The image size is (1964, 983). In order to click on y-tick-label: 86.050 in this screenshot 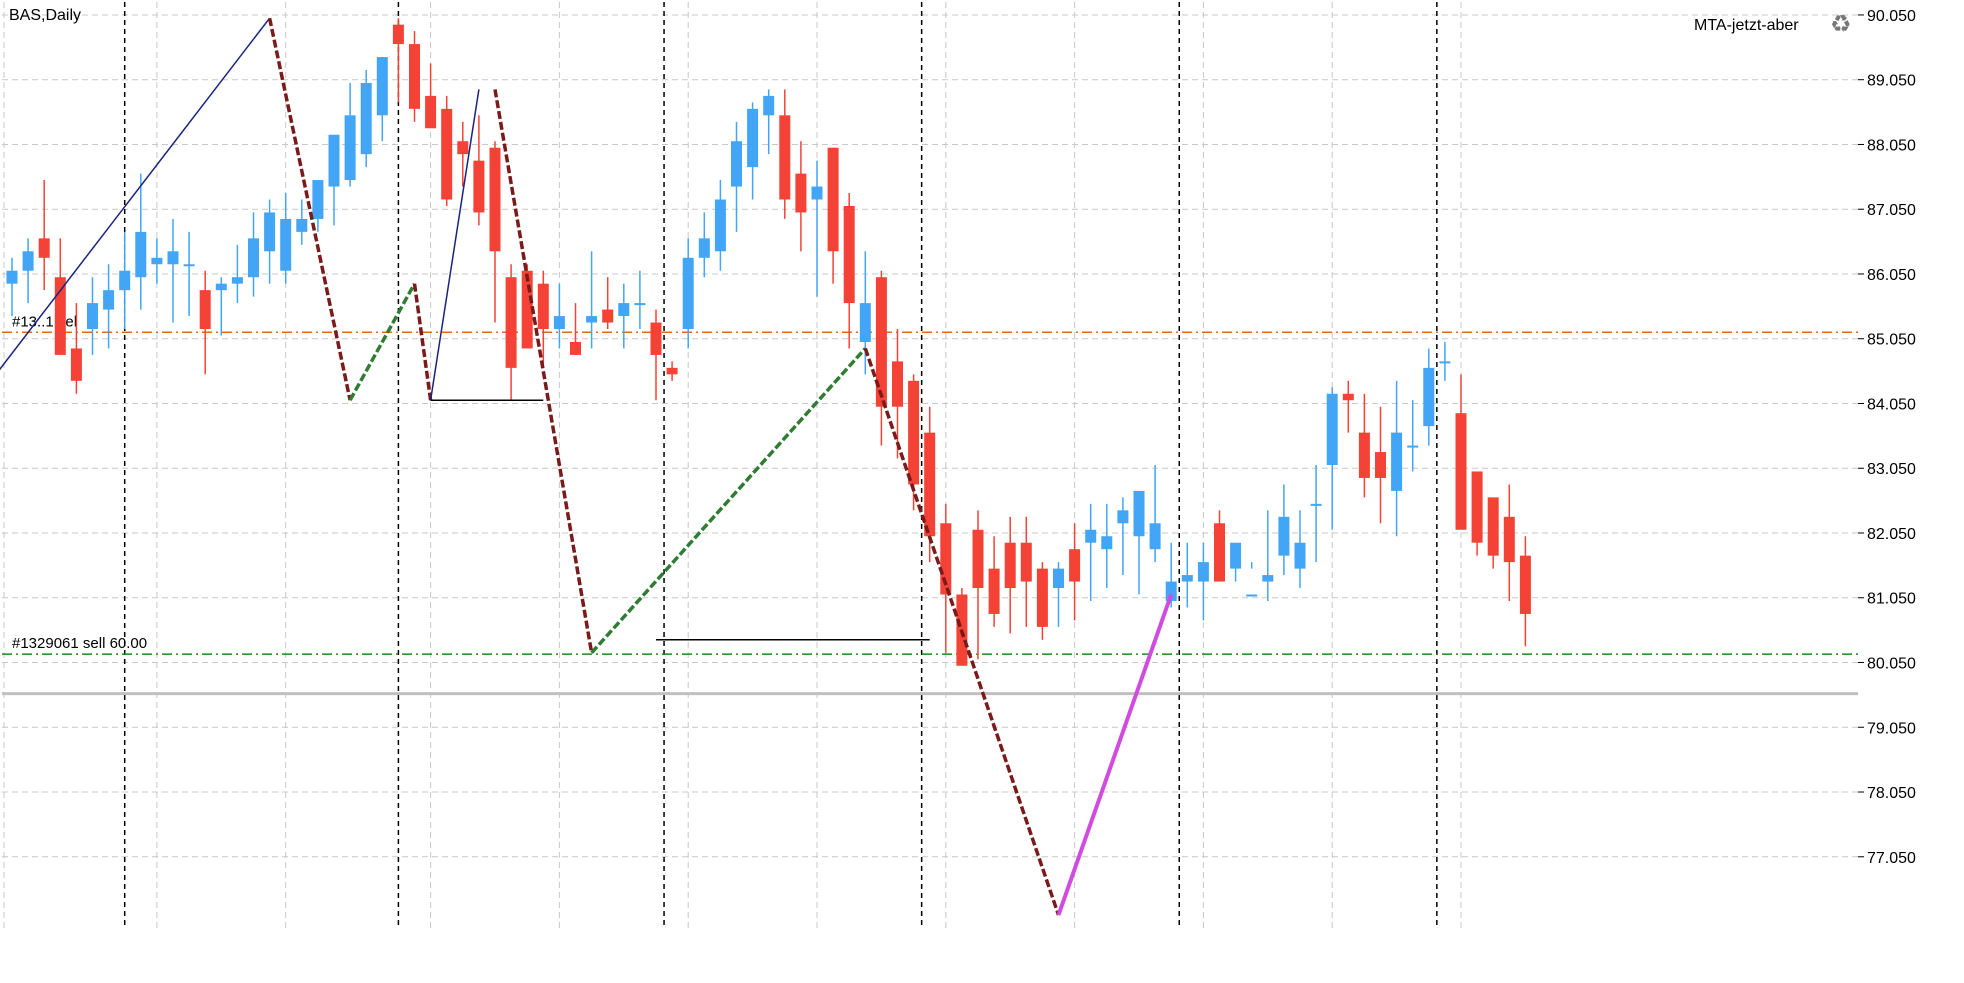, I will do `click(1891, 275)`.